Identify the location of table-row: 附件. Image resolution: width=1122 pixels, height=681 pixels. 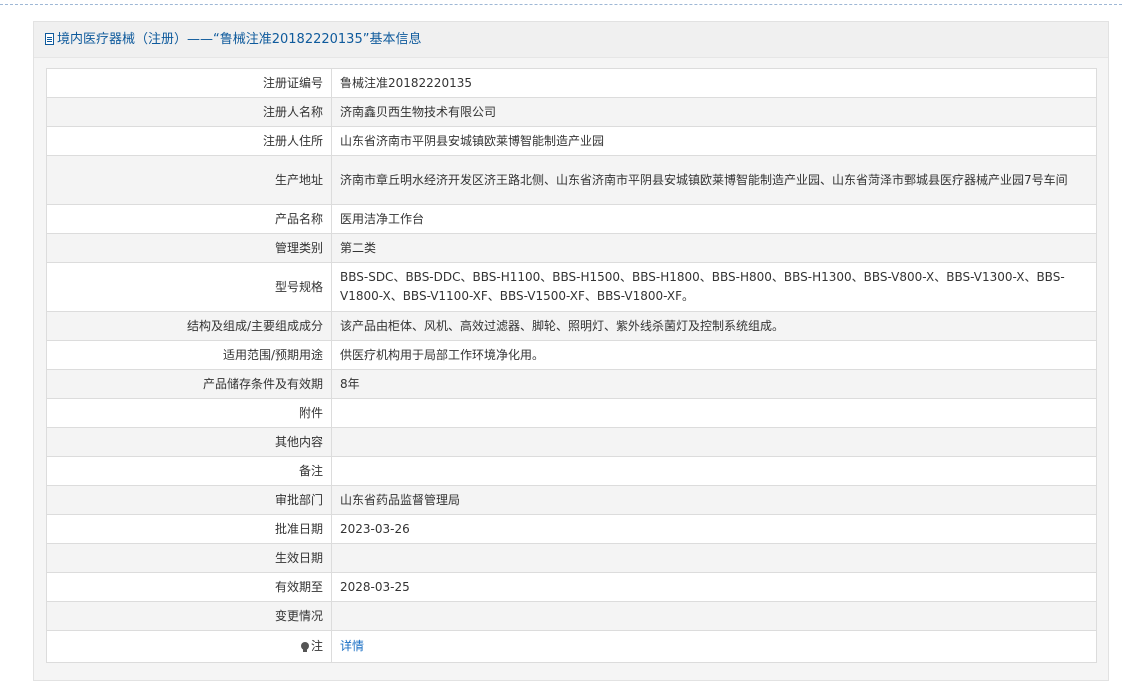
(571, 413).